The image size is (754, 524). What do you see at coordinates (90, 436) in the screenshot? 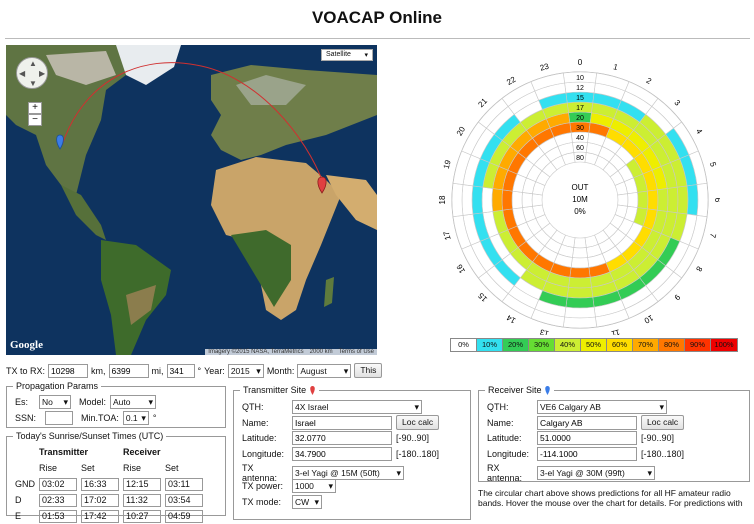
I see `sun-times-legend: Today's Sunrise/Sunset Times (UTC)` at bounding box center [90, 436].